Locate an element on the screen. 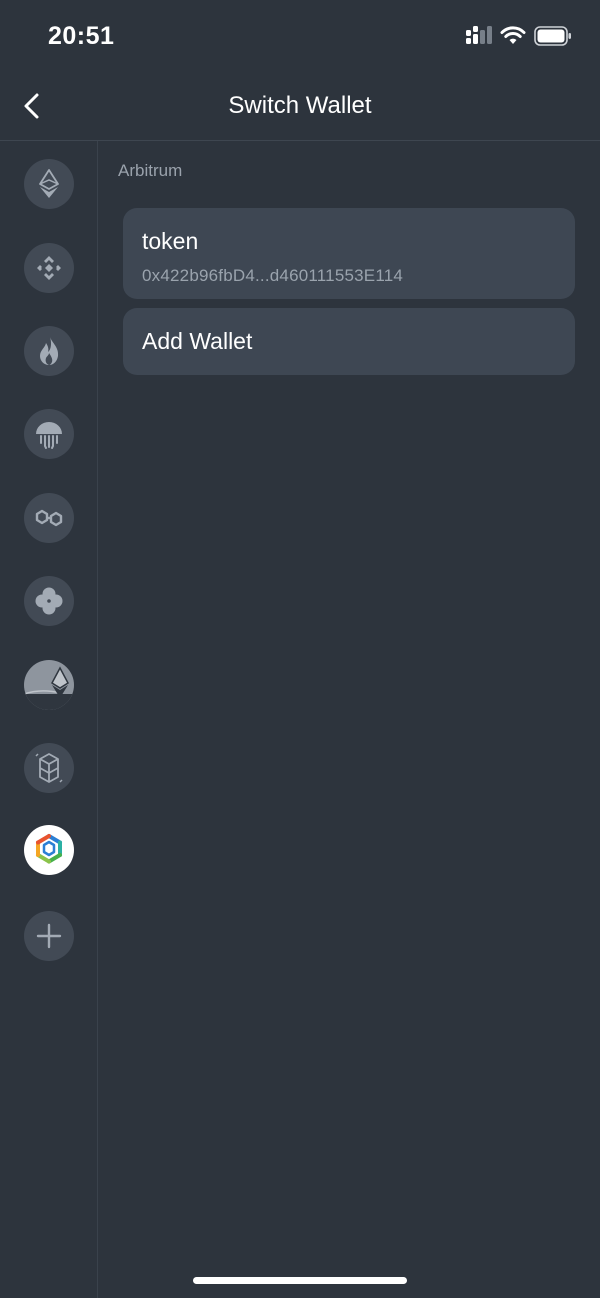 Image resolution: width=600 pixels, height=1298 pixels. battery-icon is located at coordinates (553, 38).